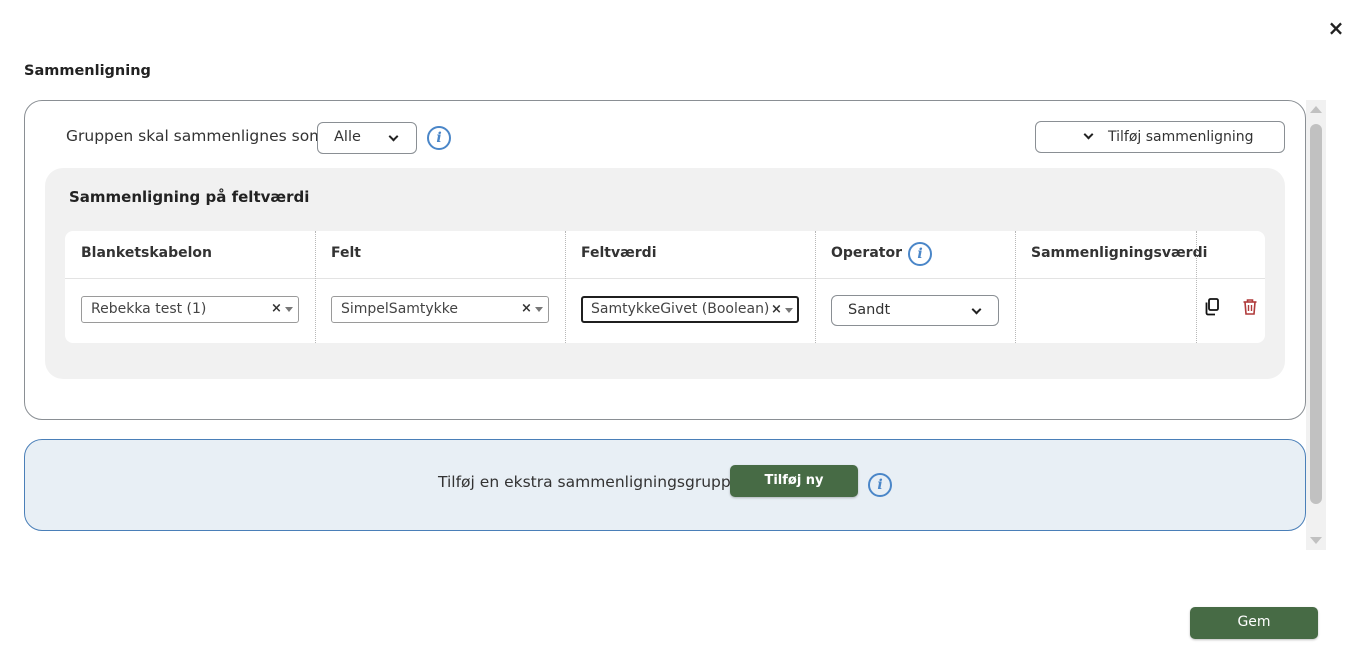 The height and width of the screenshot is (667, 1358). I want to click on trash-icon, so click(1250, 307).